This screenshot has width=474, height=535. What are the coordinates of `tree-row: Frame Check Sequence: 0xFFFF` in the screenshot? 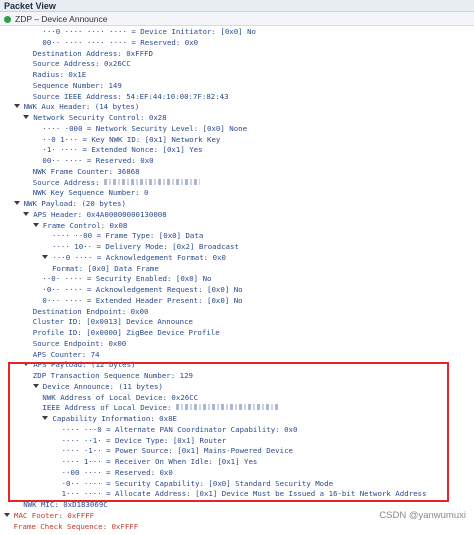 It's located at (76, 527).